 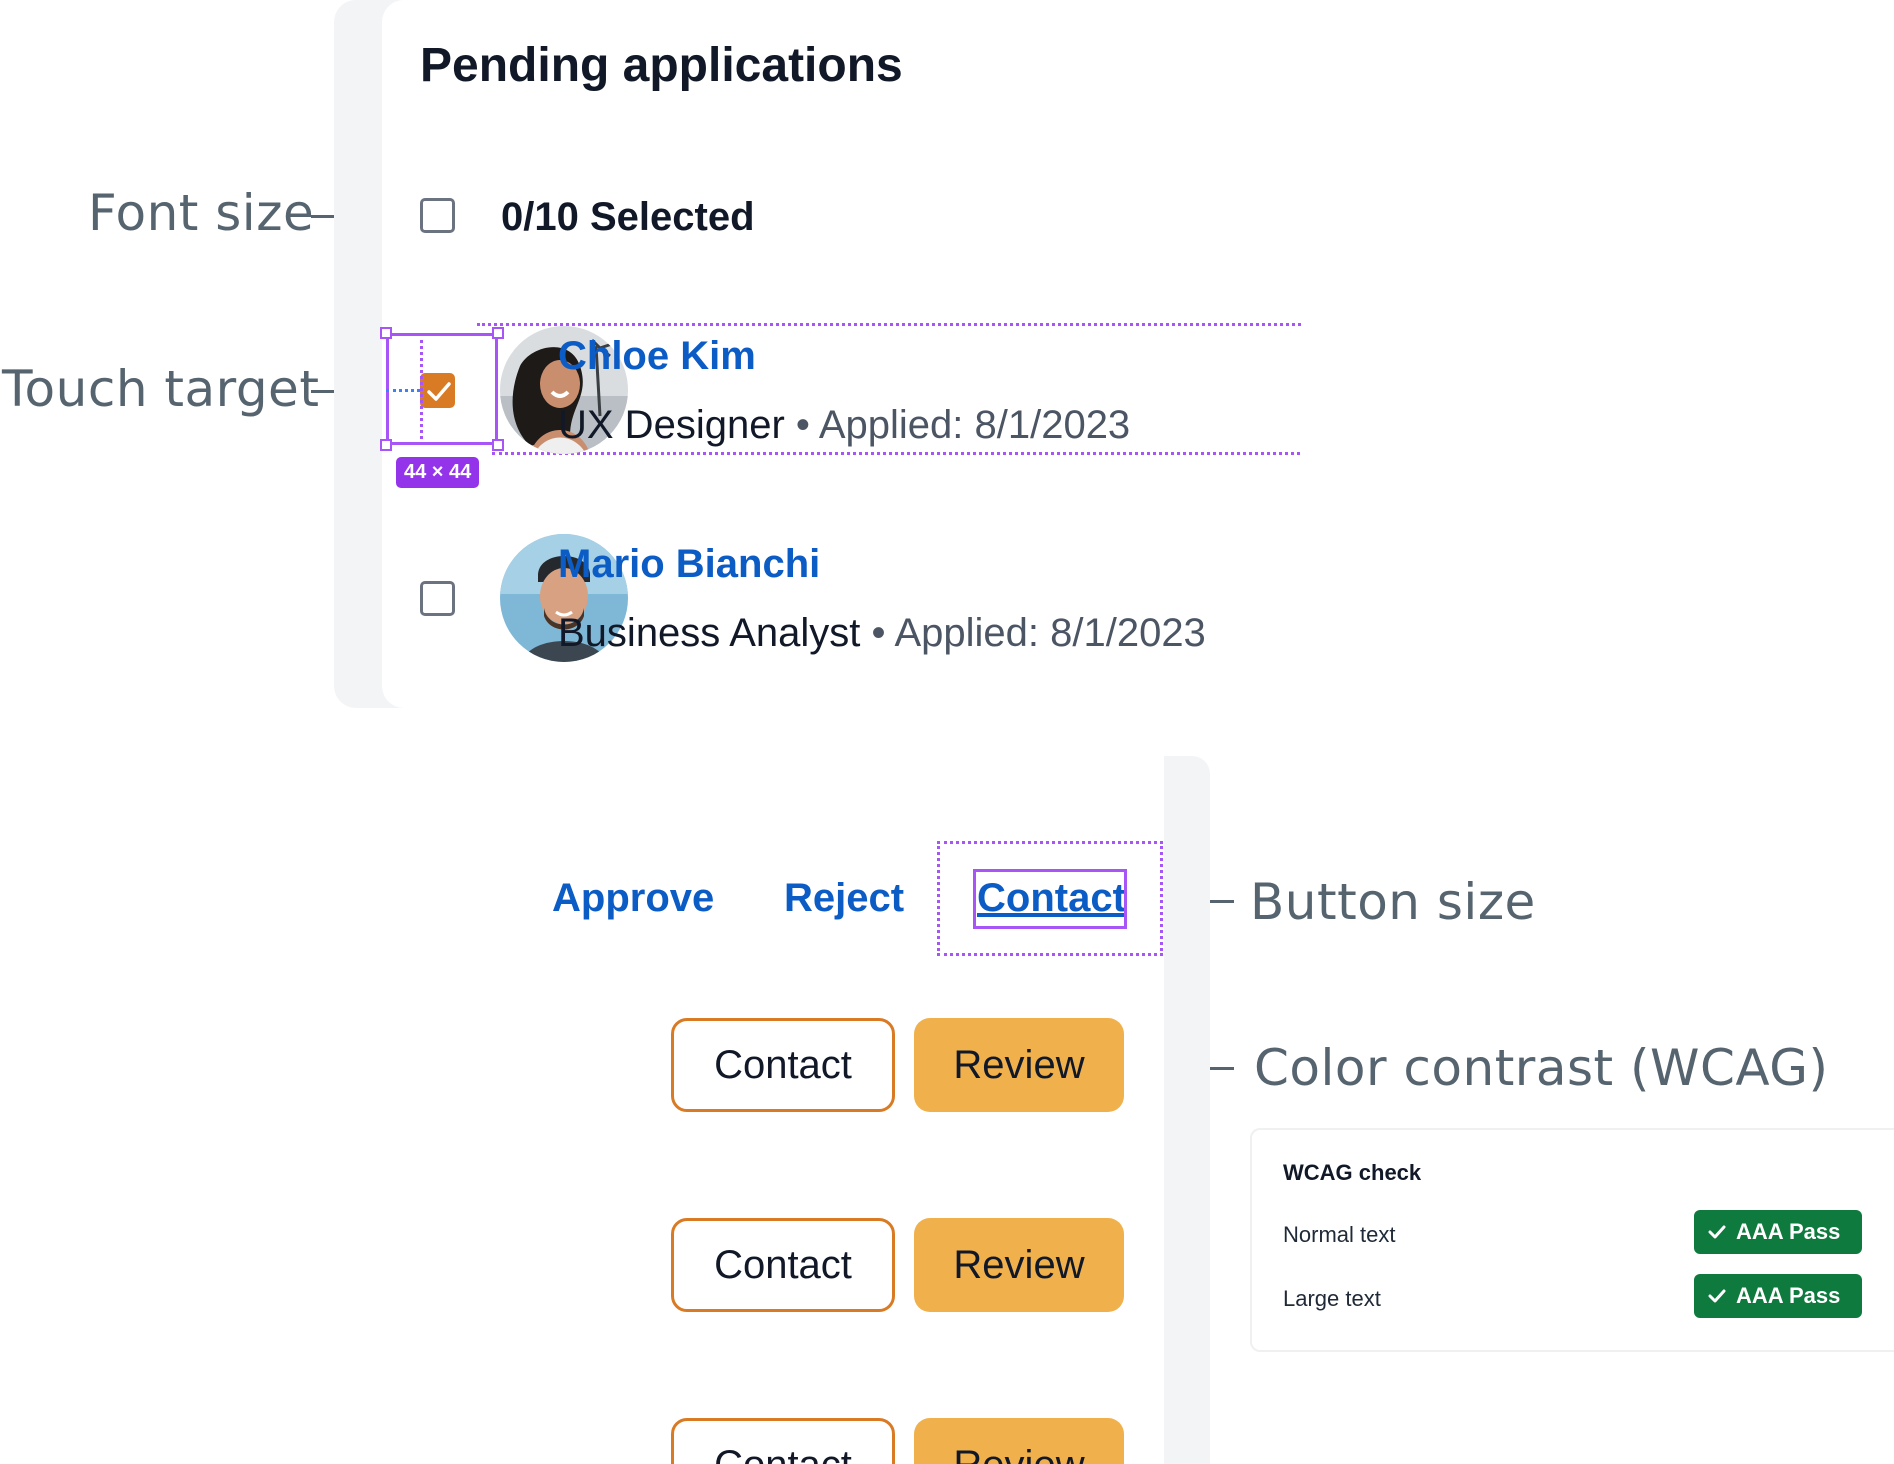 What do you see at coordinates (1352, 1172) in the screenshot?
I see `wcag-title: WCAG check` at bounding box center [1352, 1172].